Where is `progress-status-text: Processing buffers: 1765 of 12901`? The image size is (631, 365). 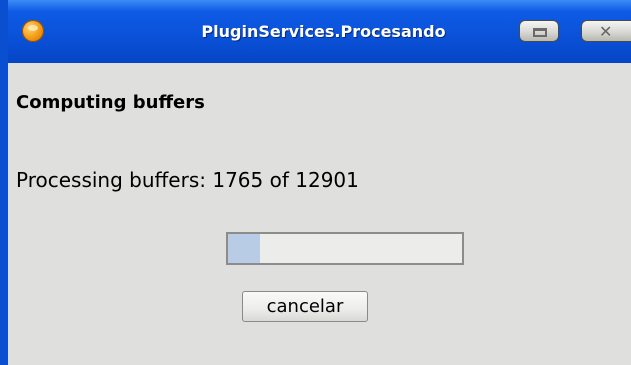 progress-status-text: Processing buffers: 1765 of 12901 is located at coordinates (187, 180).